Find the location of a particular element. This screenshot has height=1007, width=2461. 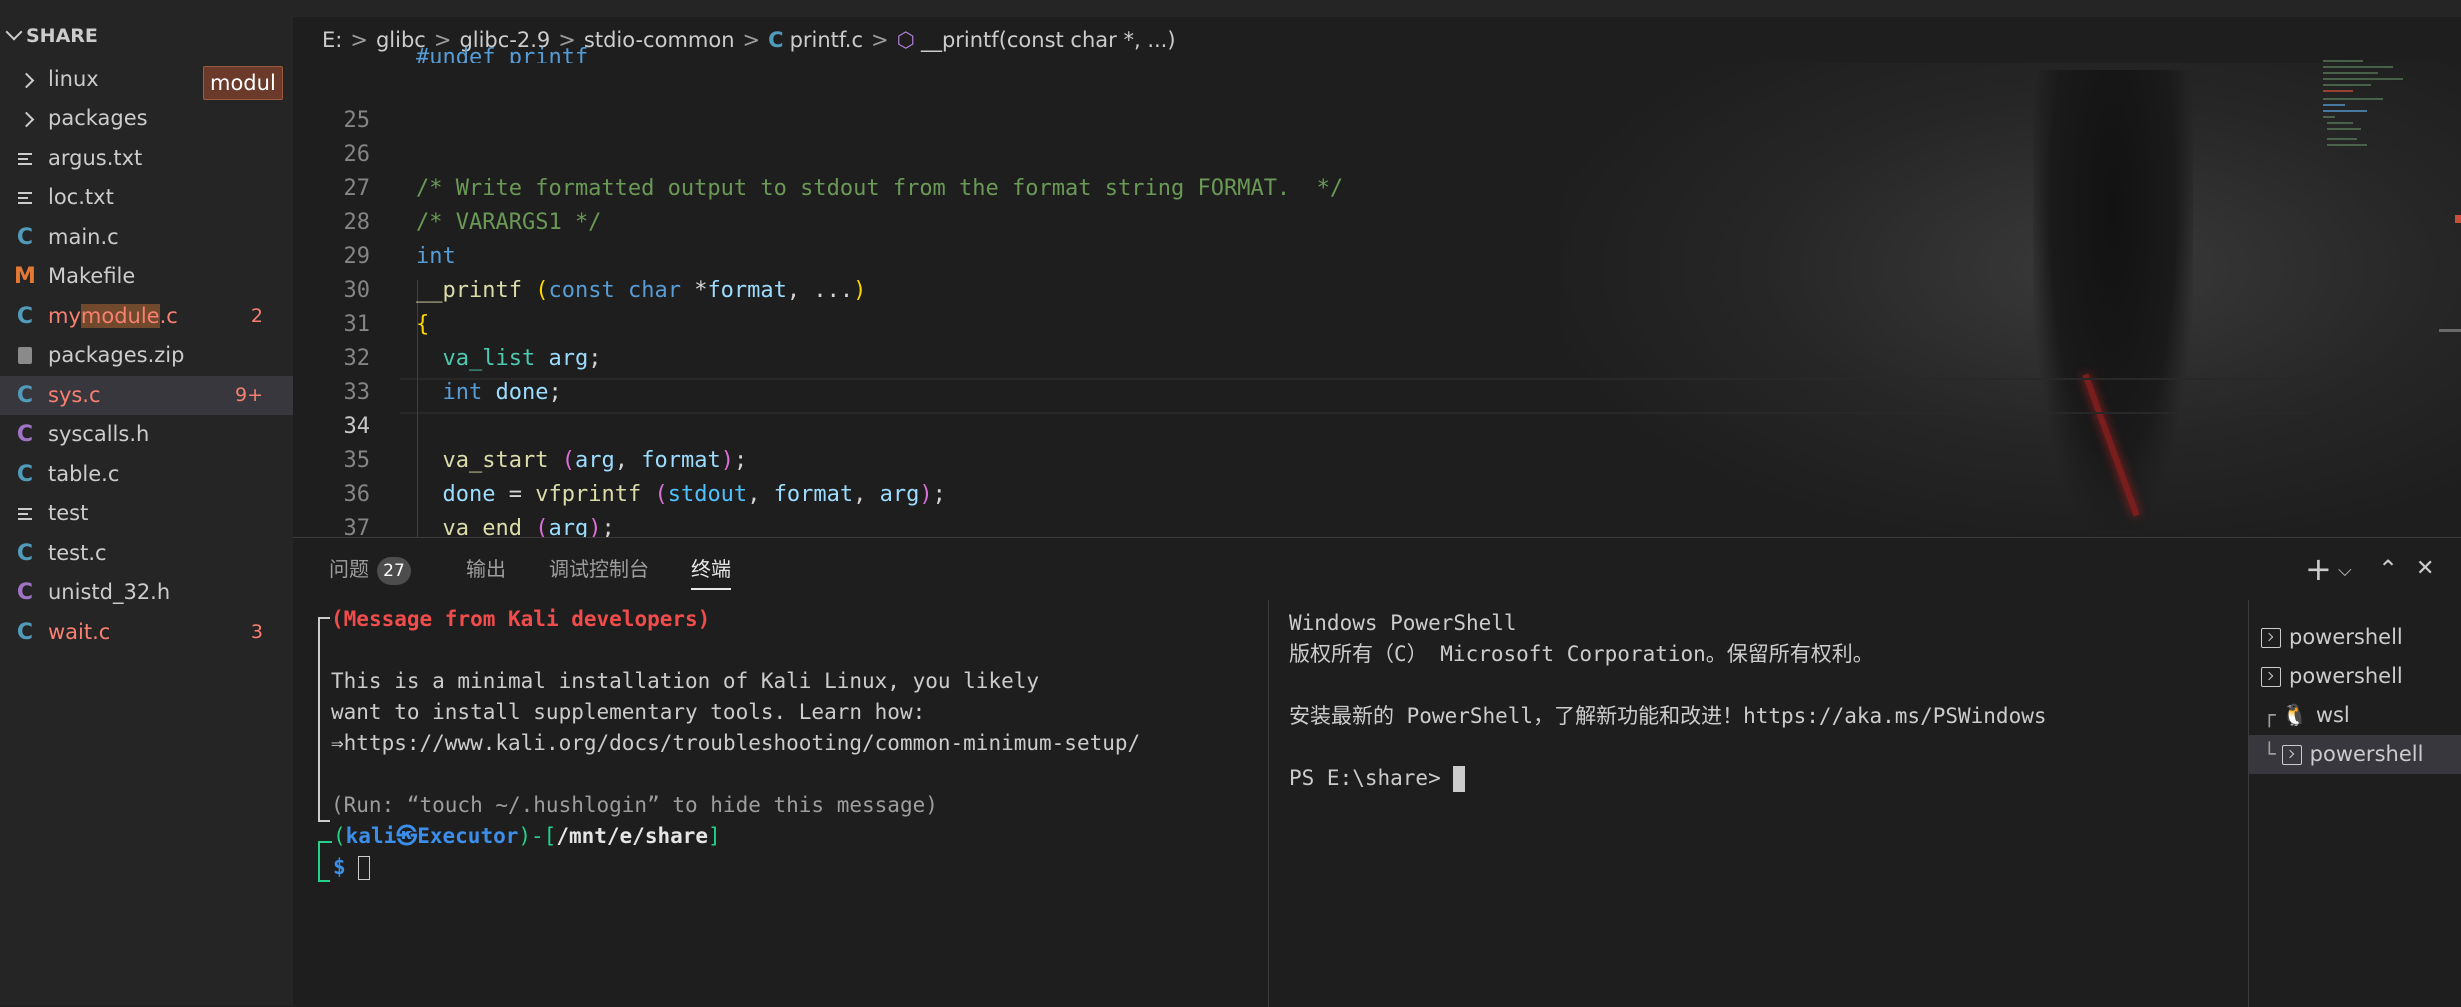

tree-item-main-c: C main.c is located at coordinates (146, 237).